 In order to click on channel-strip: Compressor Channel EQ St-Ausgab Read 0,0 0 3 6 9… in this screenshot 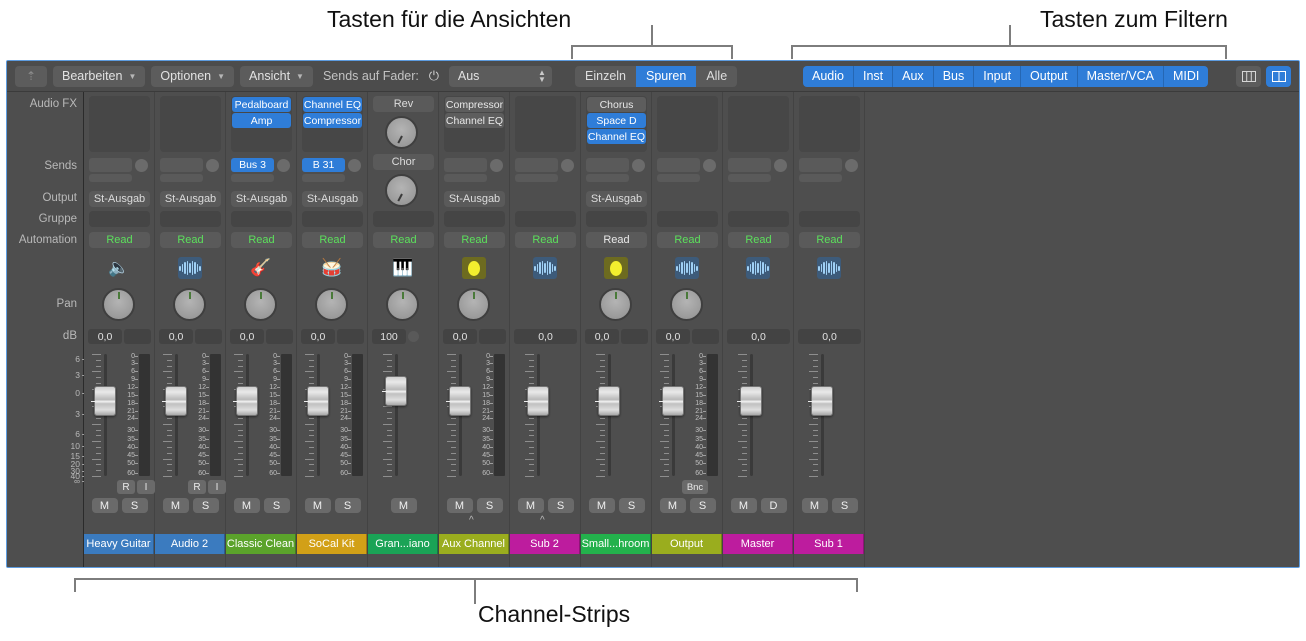, I will do `click(474, 329)`.